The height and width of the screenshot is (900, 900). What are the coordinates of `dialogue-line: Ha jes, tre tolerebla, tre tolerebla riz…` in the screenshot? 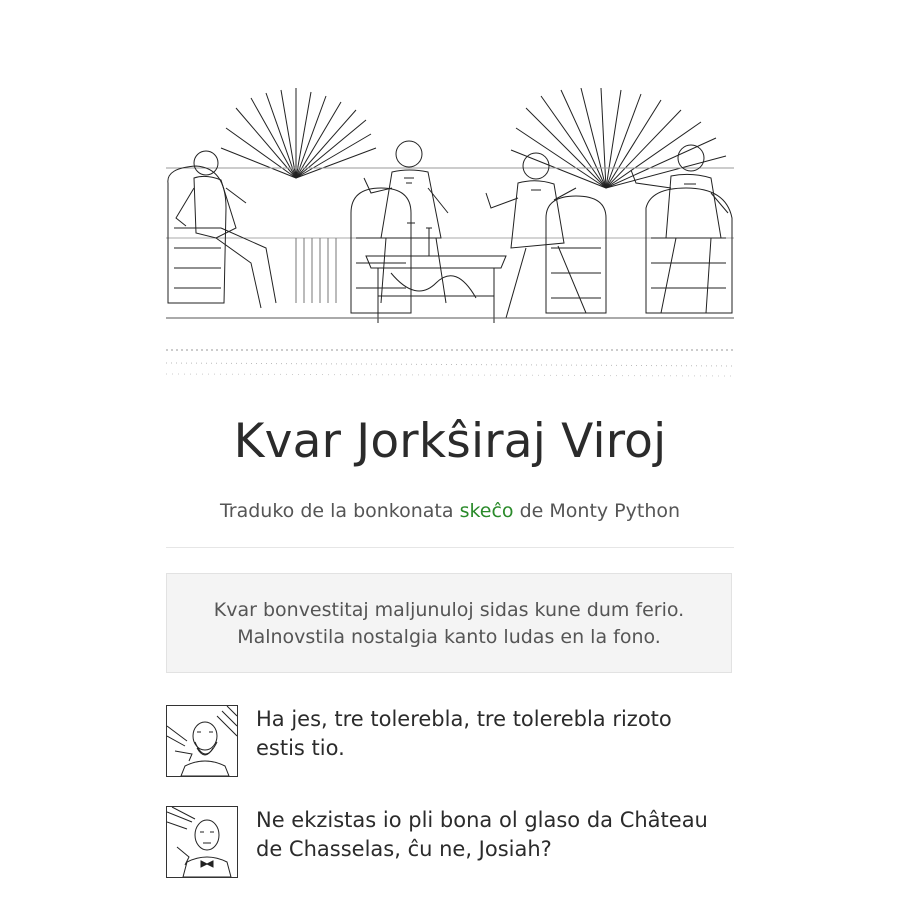 It's located at (450, 741).